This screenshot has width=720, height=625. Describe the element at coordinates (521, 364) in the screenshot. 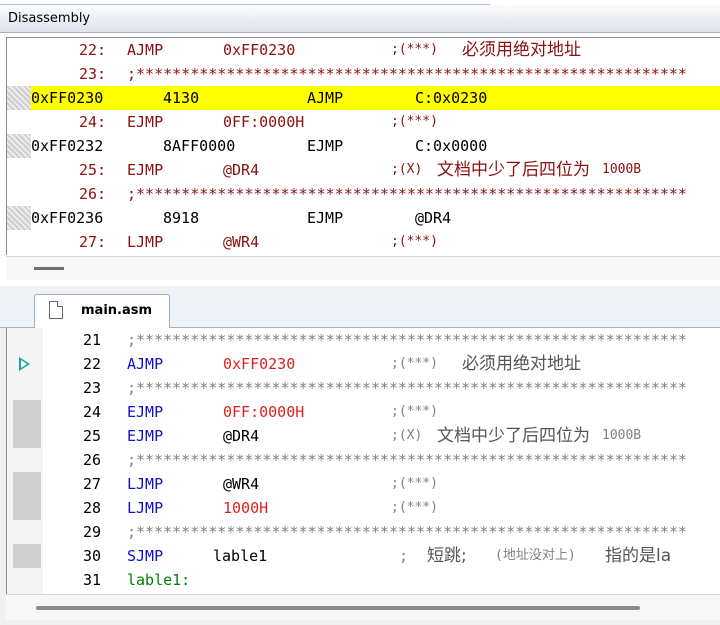

I see `comment-text: 必须用绝对地址` at that location.